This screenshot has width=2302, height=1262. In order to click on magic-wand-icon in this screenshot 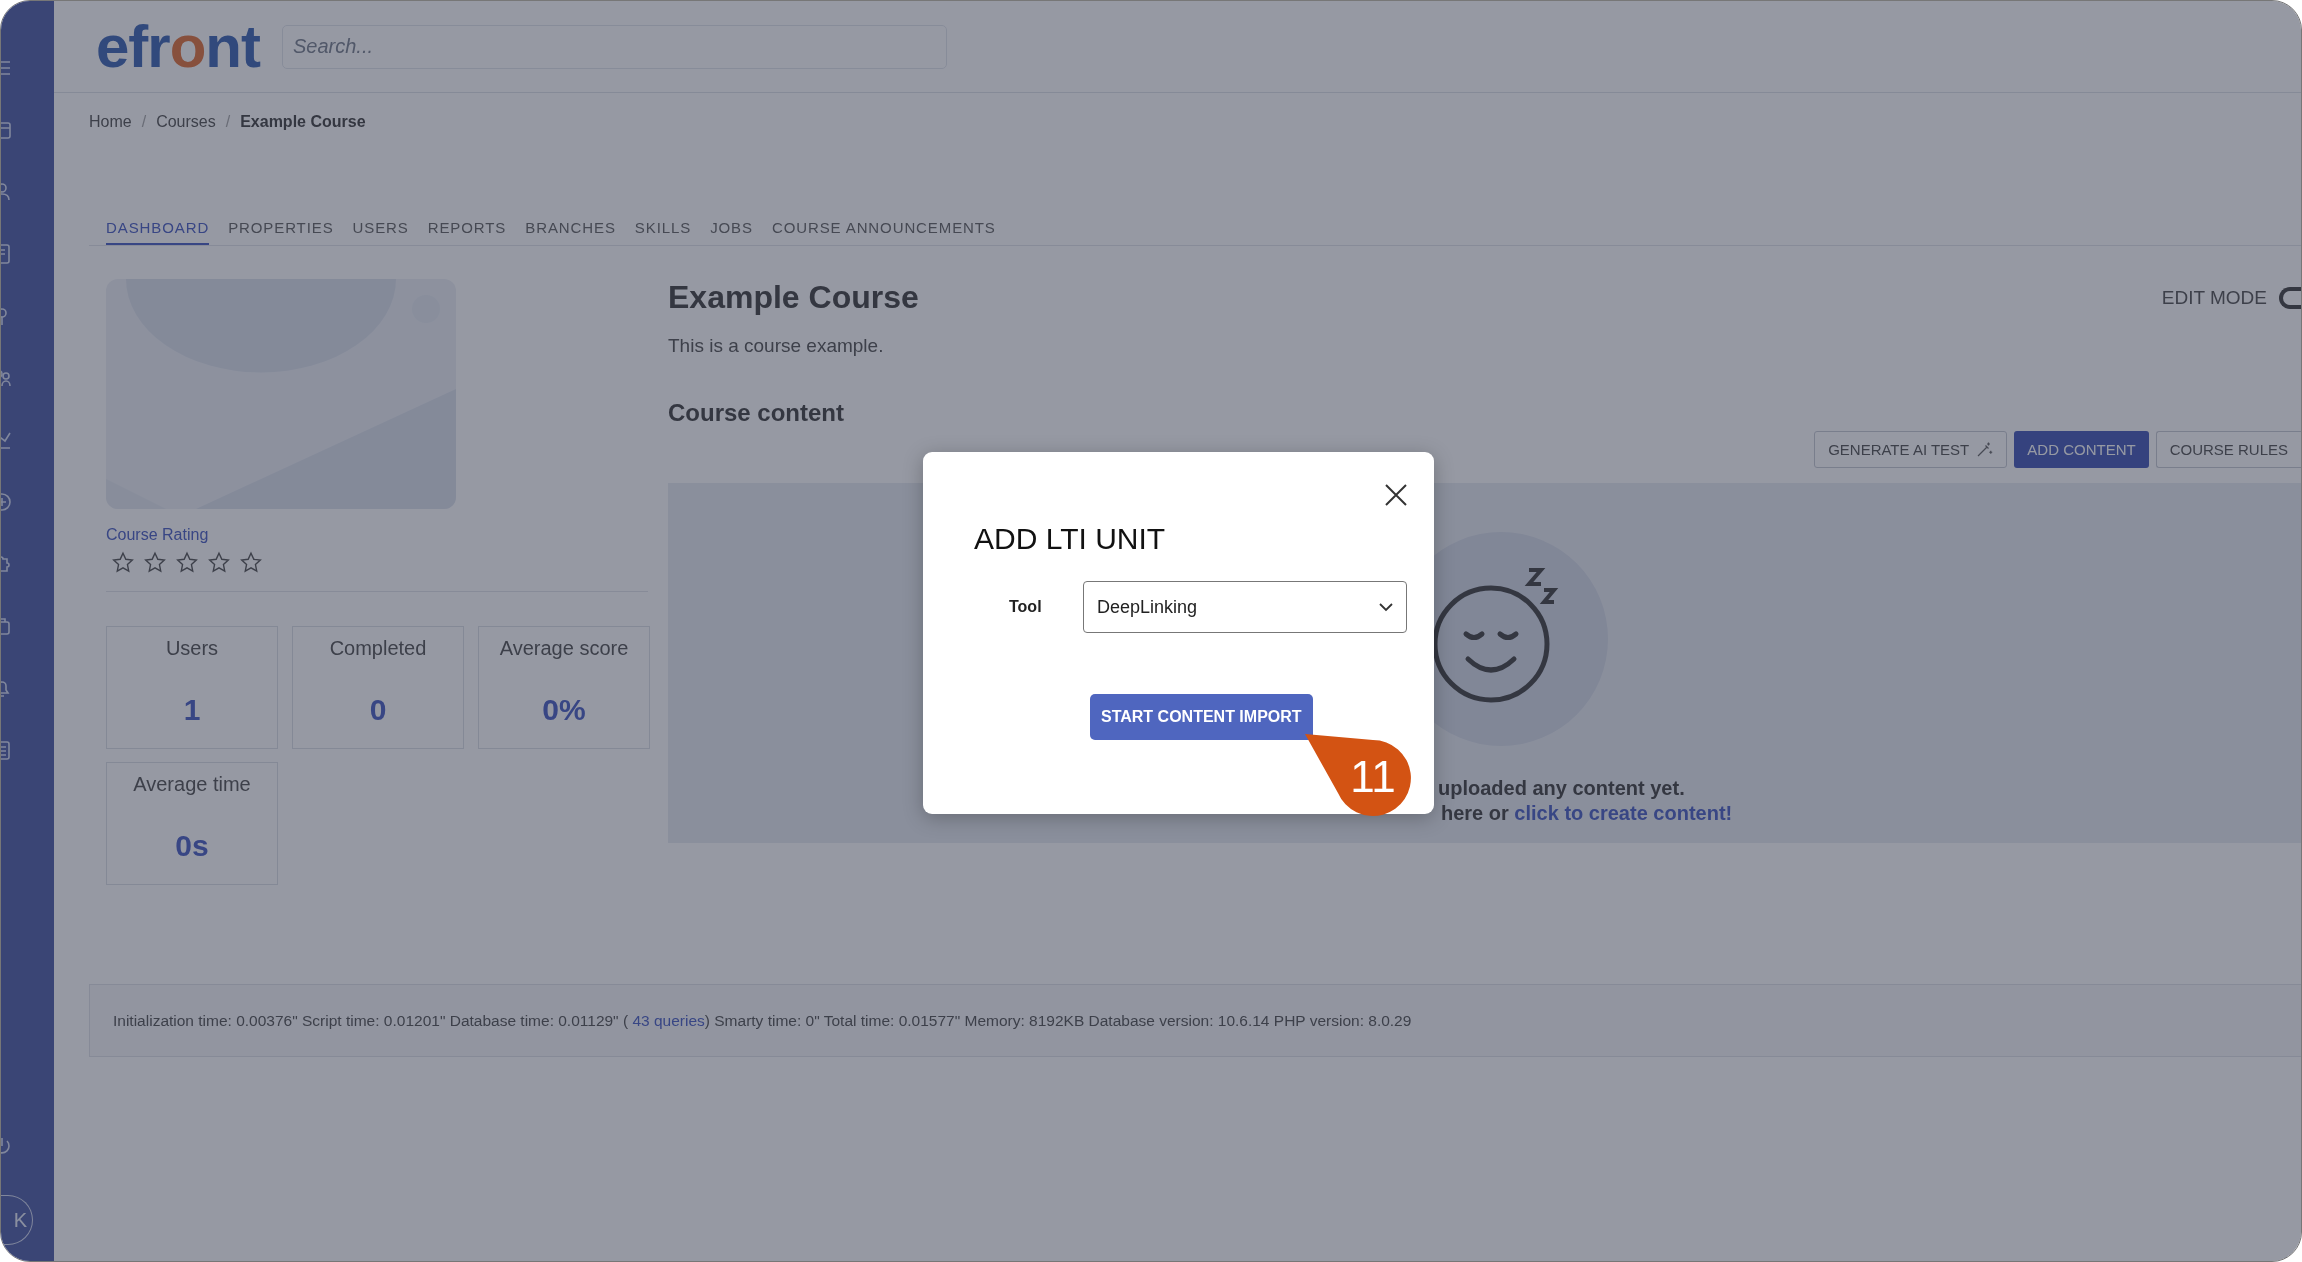, I will do `click(1984, 449)`.